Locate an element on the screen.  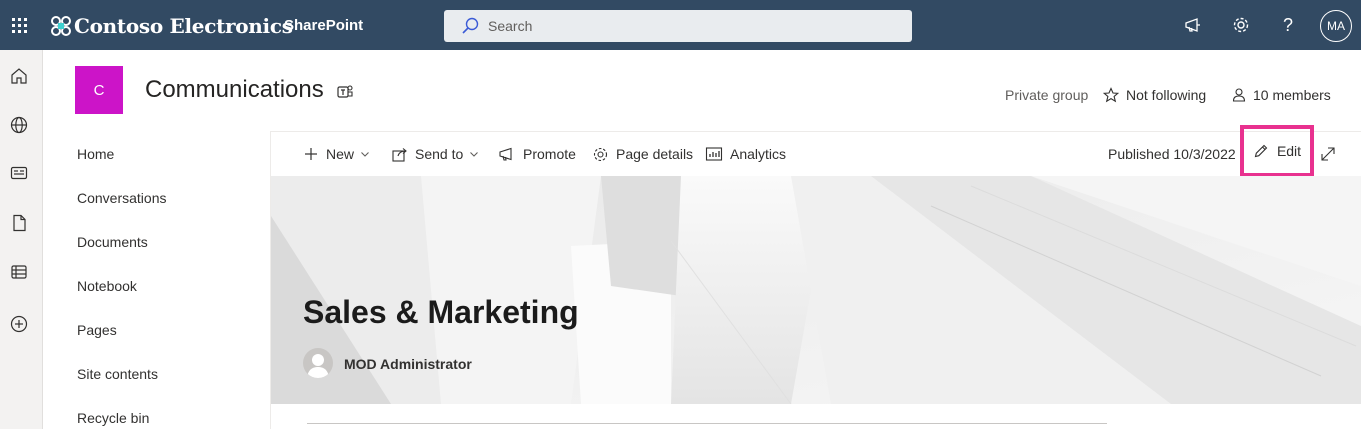
members-button: 10 members is located at coordinates (1281, 95).